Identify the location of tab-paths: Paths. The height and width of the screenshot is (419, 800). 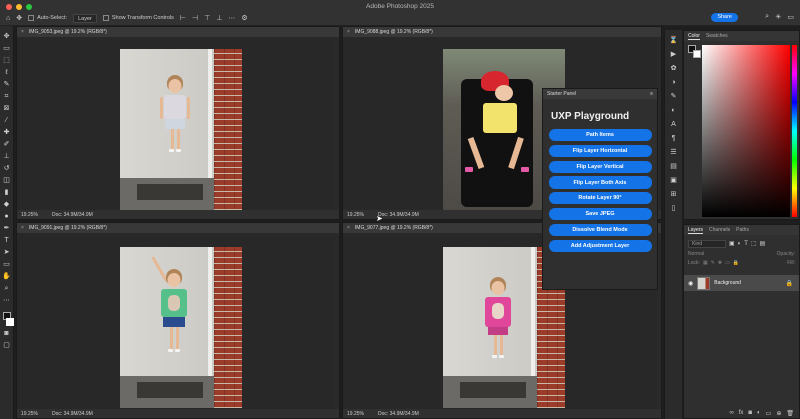
(742, 230).